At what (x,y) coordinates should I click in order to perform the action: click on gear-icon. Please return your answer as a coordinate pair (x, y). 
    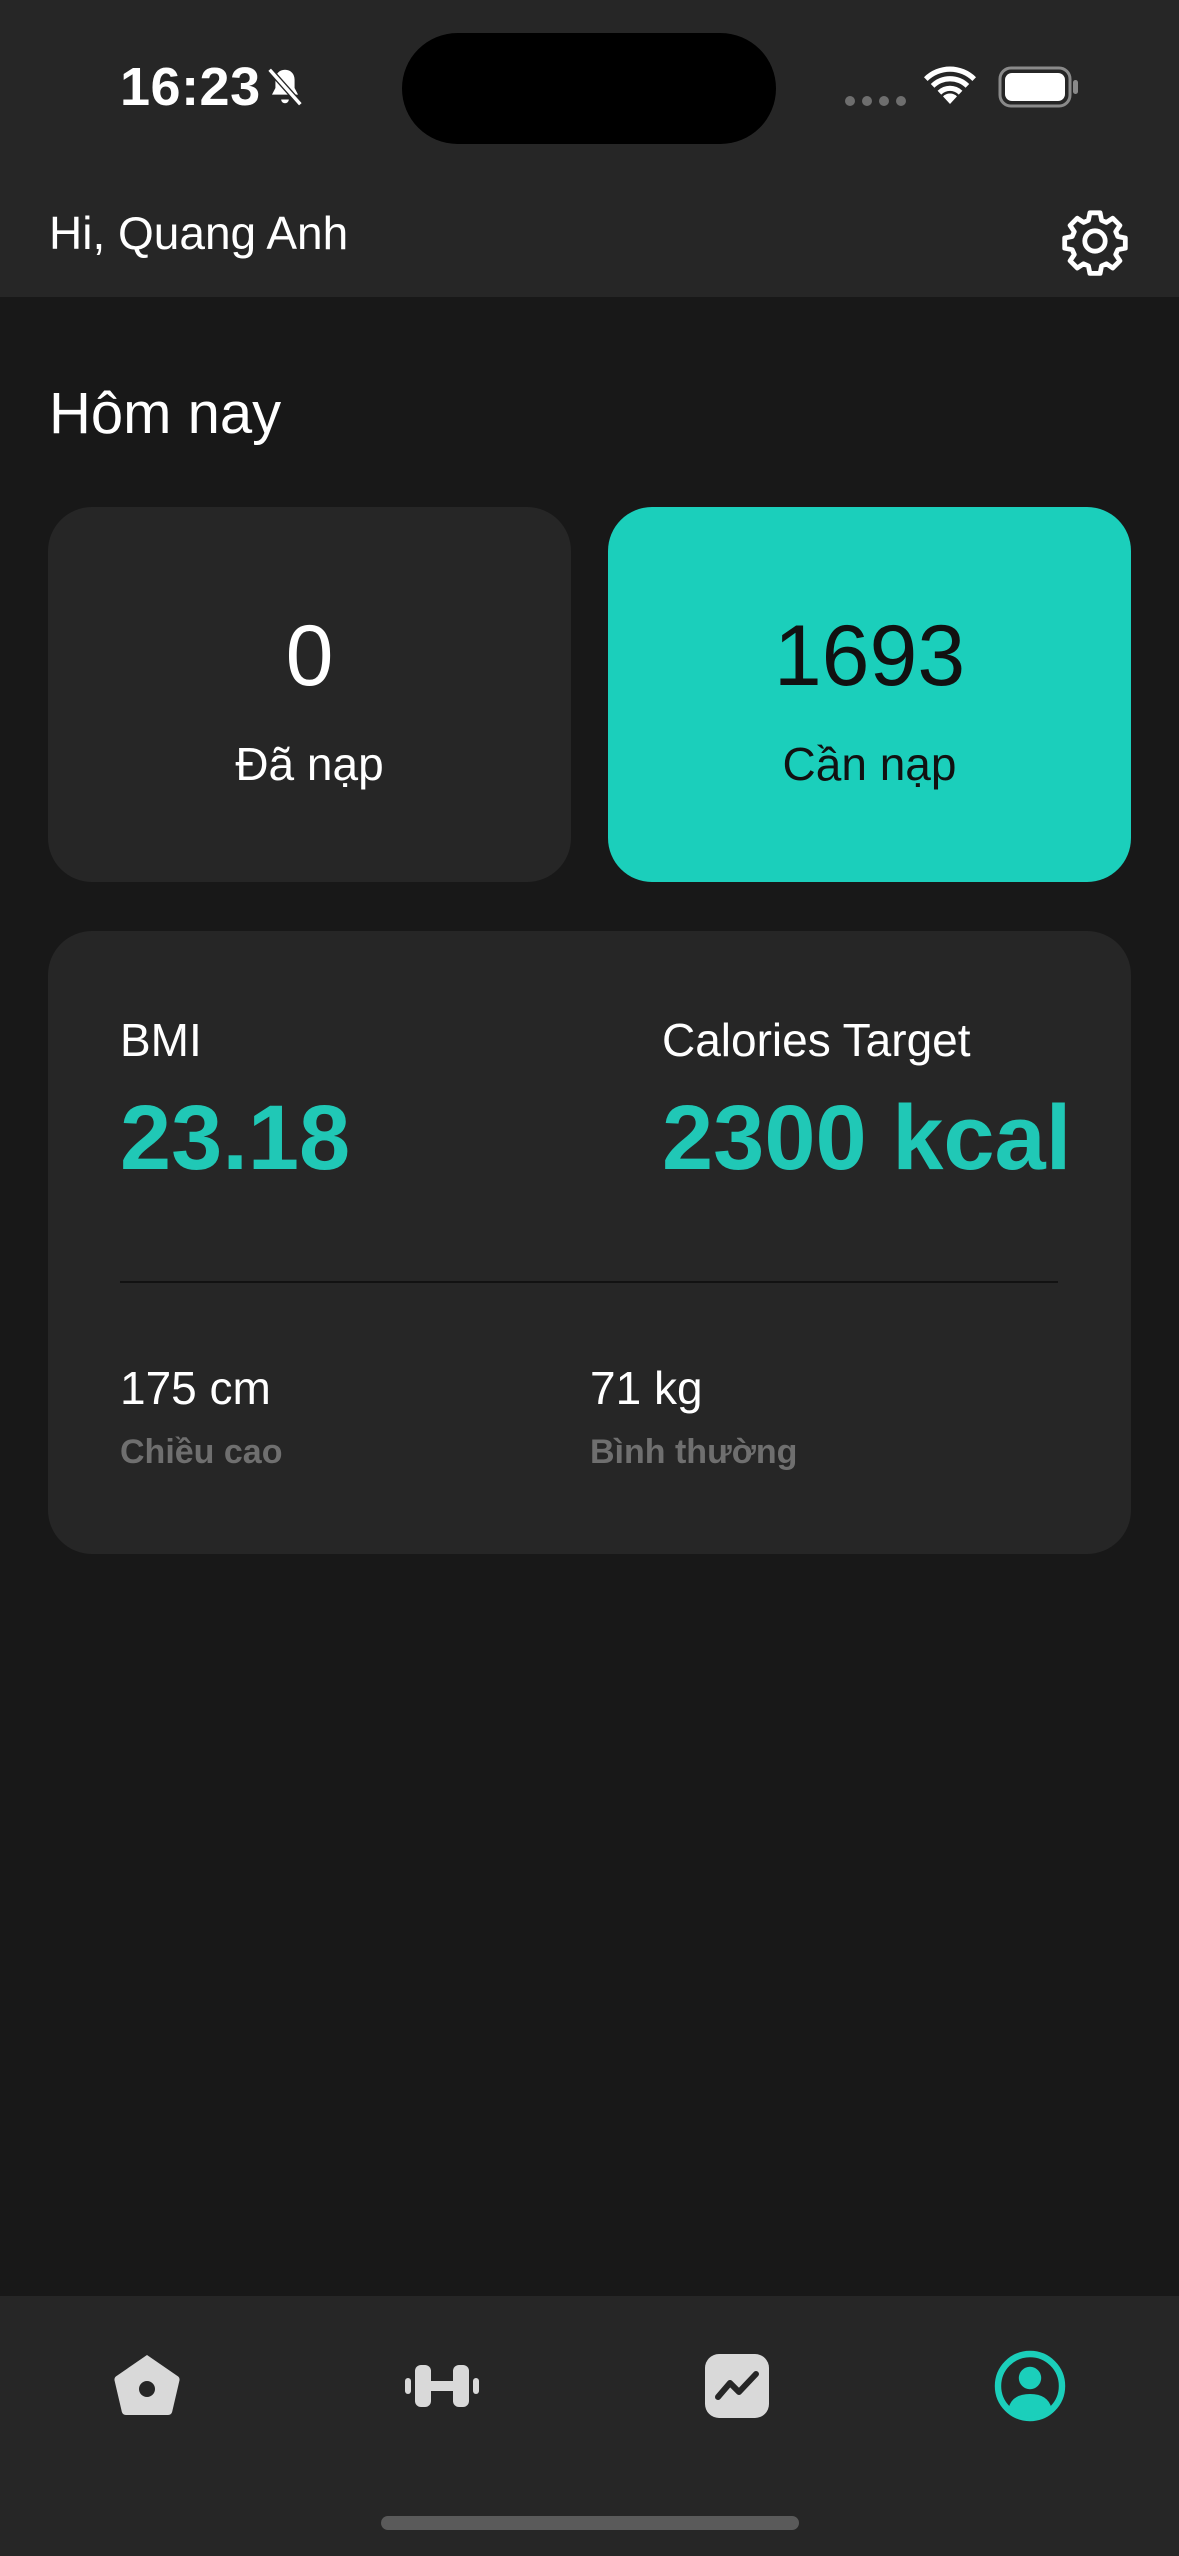
    Looking at the image, I should click on (1095, 241).